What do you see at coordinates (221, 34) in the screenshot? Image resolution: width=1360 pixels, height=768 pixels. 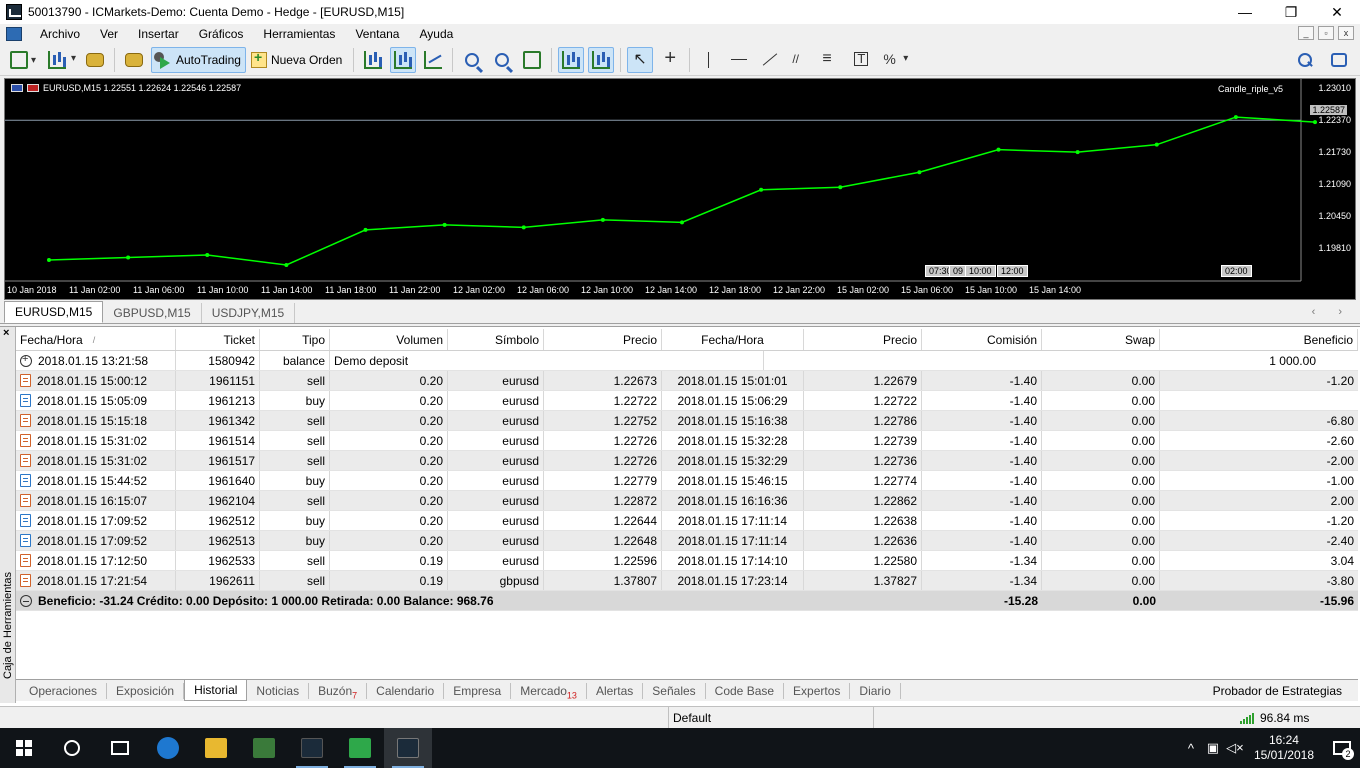 I see `menu-graficos: Gráficos` at bounding box center [221, 34].